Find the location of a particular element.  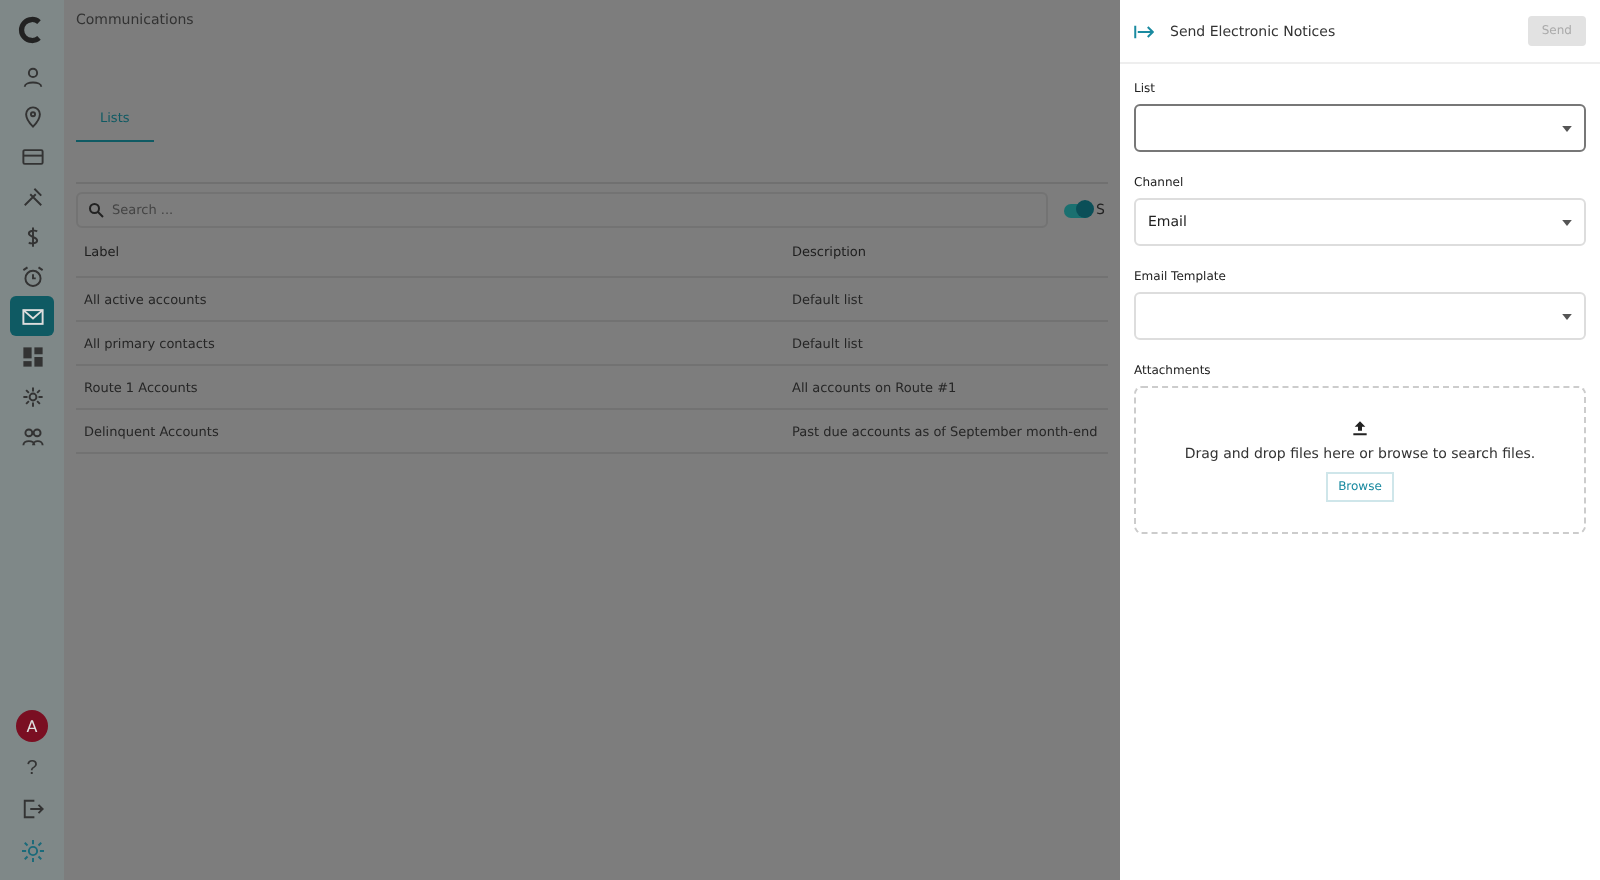

nav-button is located at coordinates (32, 316).